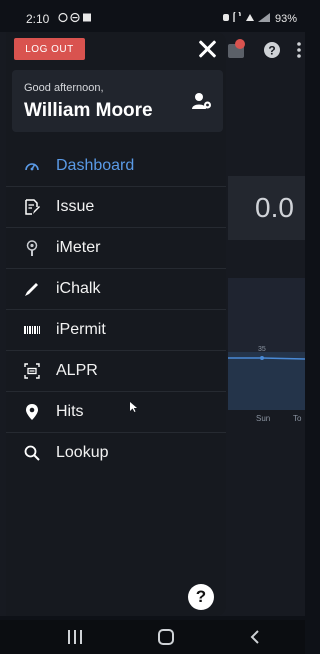 This screenshot has width=320, height=654. Describe the element at coordinates (201, 597) in the screenshot. I see `help-button: ?` at that location.